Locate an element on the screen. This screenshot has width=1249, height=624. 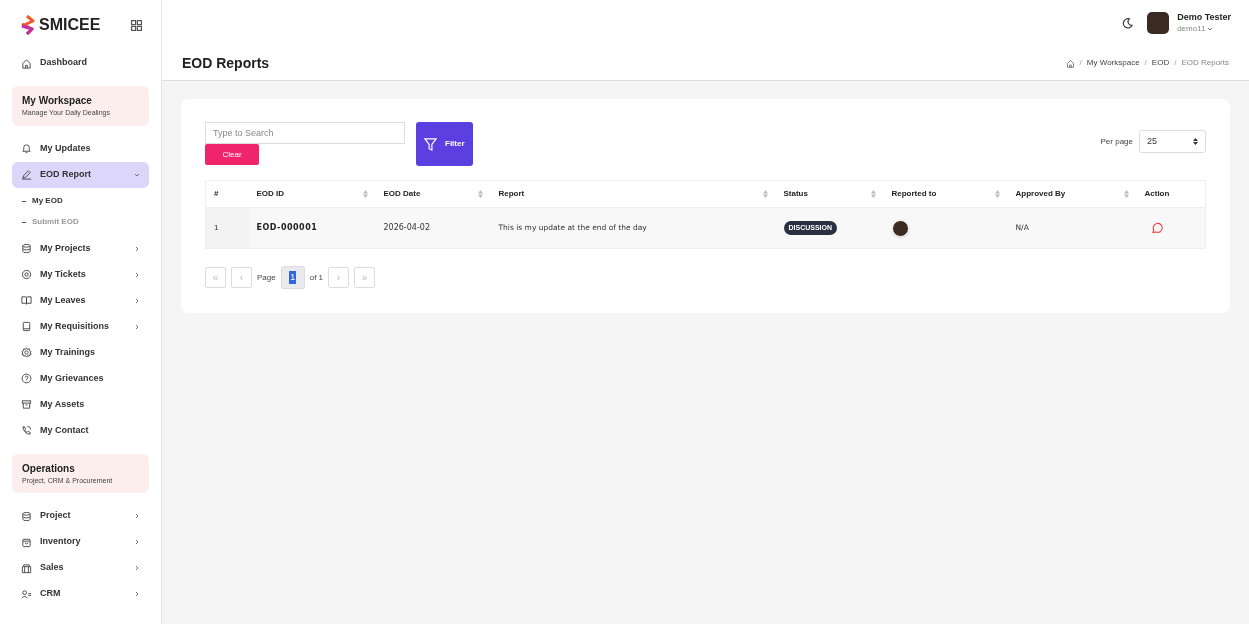
column-header: # is located at coordinates (227, 194).